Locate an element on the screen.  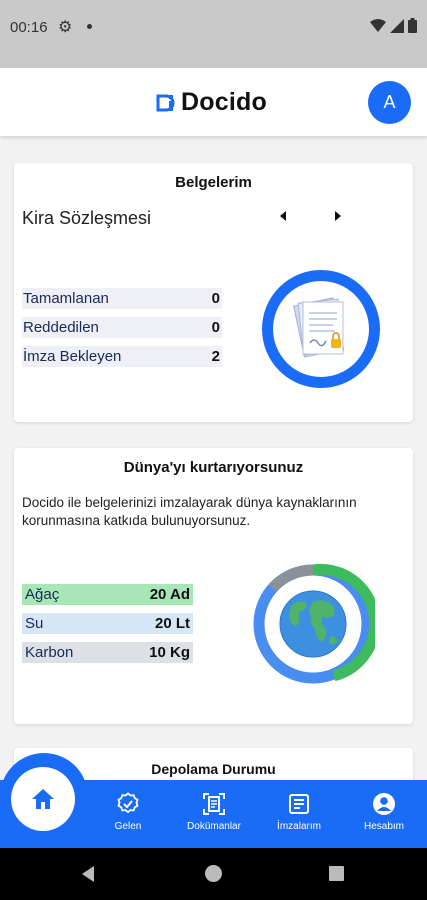
brand-logo: Docido is located at coordinates (211, 102).